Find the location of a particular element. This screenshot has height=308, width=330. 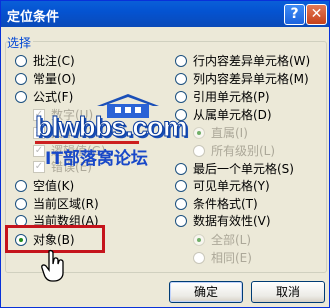

dialog-title: 定位条件 is located at coordinates (33, 17).